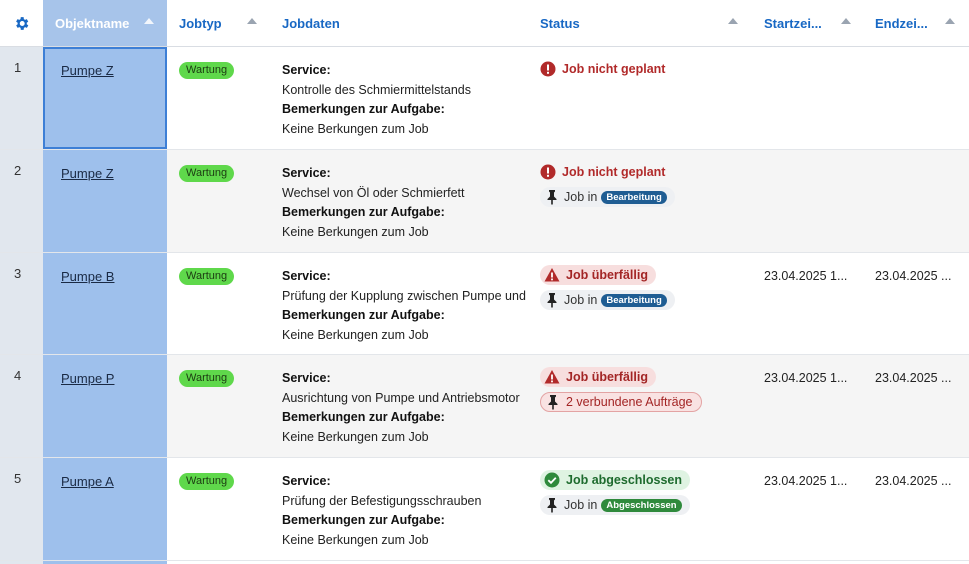 This screenshot has height=564, width=969. What do you see at coordinates (105, 509) in the screenshot?
I see `objektname-cell: Pumpe A` at bounding box center [105, 509].